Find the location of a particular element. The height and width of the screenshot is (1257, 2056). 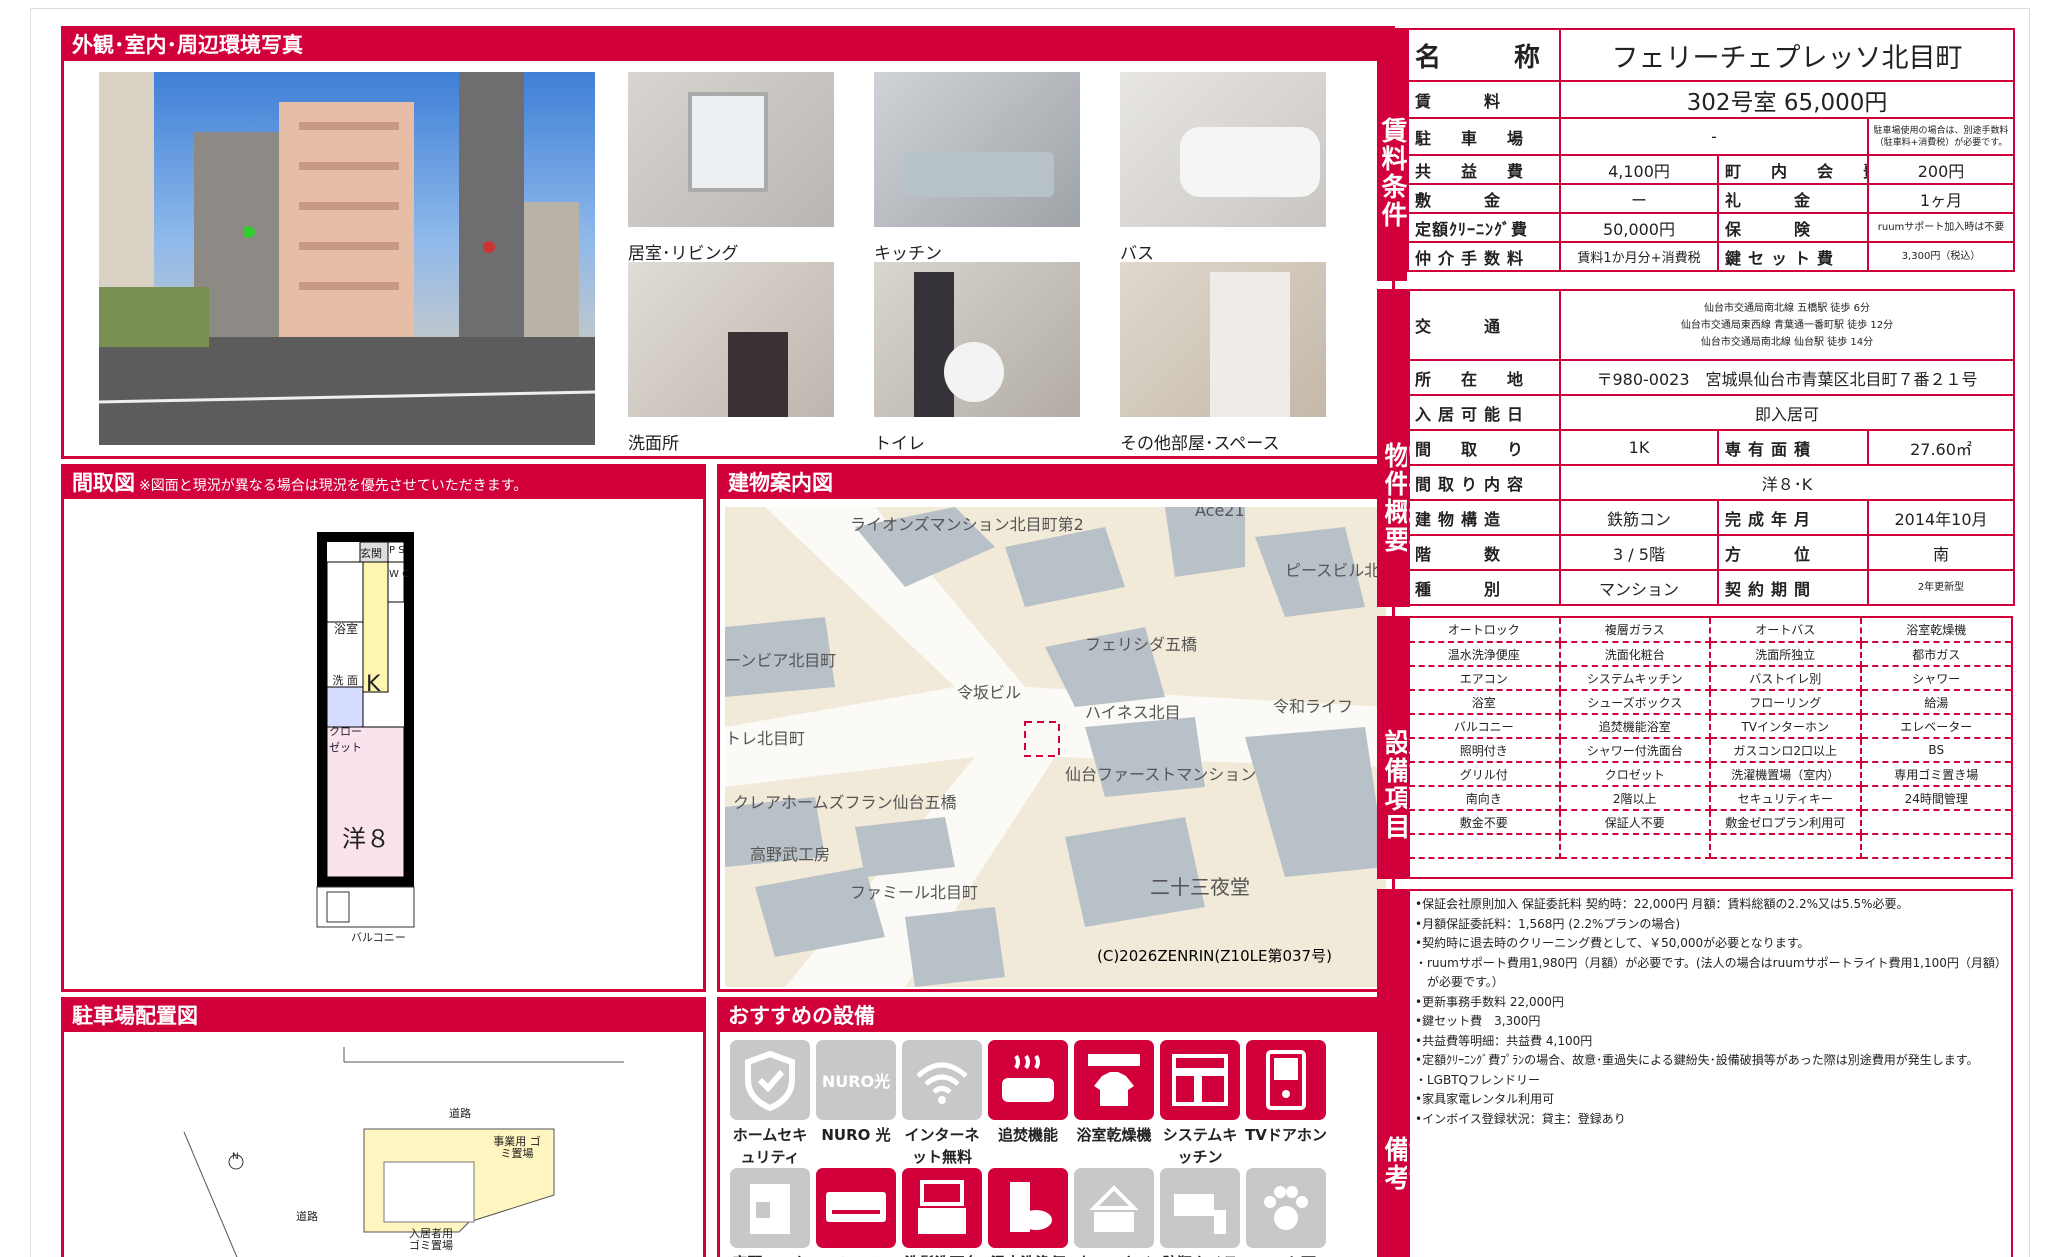

equipment-item: 照明付き is located at coordinates (1485, 750).